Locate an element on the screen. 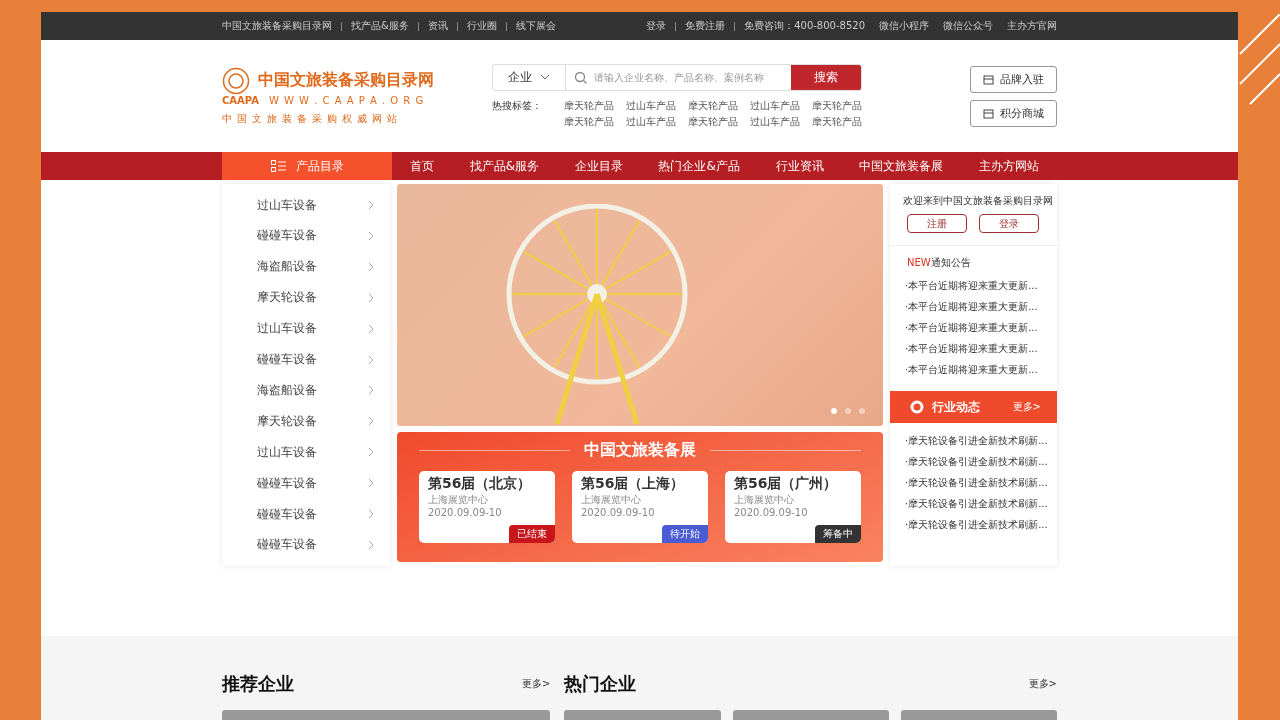  nav-link: 主办方网站 is located at coordinates (1009, 166).